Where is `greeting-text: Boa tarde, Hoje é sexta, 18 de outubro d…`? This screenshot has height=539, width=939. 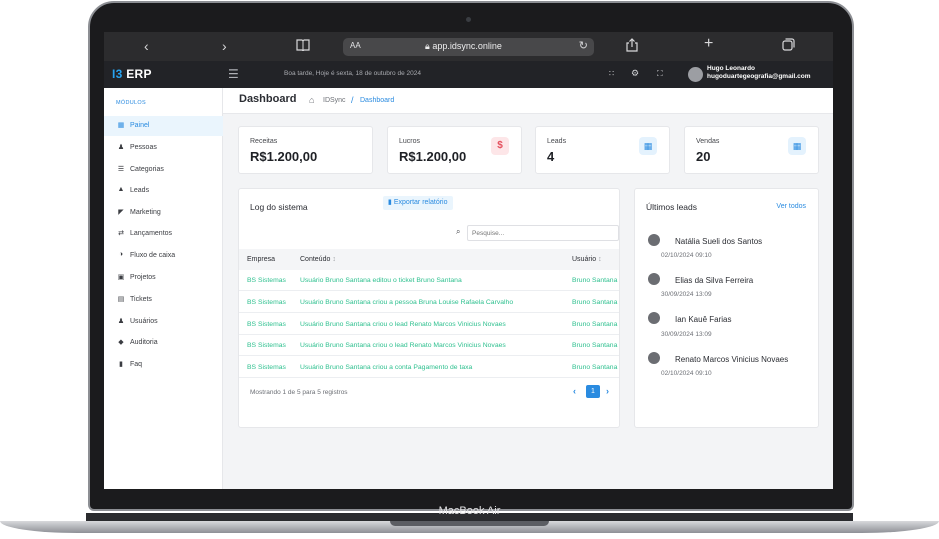 greeting-text: Boa tarde, Hoje é sexta, 18 de outubro d… is located at coordinates (352, 73).